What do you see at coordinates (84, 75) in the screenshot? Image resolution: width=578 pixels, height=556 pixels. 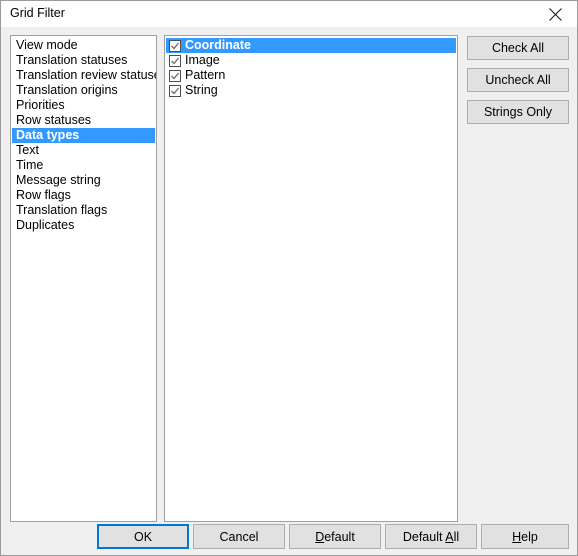 I see `category-list-item: Translation review statuses` at bounding box center [84, 75].